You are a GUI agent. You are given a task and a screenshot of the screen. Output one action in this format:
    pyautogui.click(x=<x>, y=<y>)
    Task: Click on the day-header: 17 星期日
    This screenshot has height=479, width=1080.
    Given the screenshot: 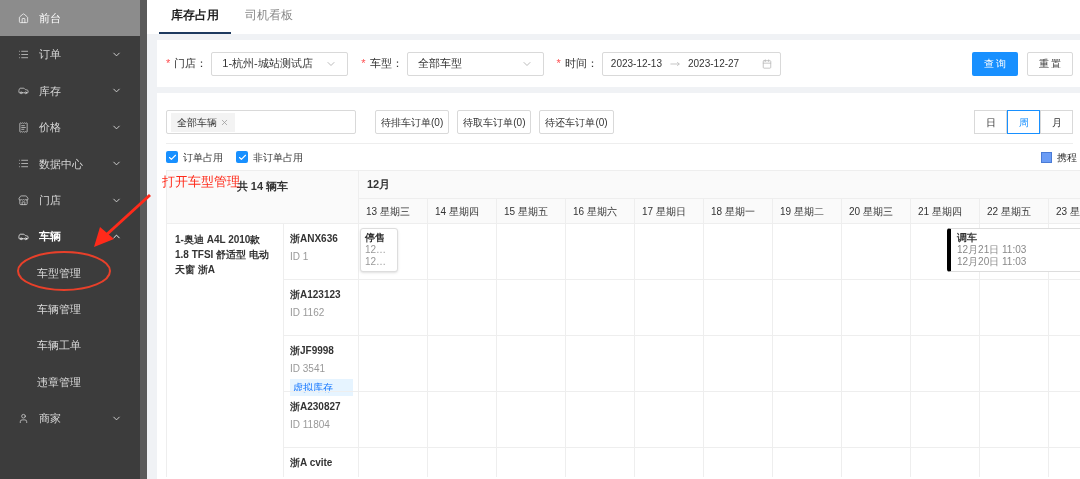 What is the action you would take?
    pyautogui.click(x=668, y=210)
    